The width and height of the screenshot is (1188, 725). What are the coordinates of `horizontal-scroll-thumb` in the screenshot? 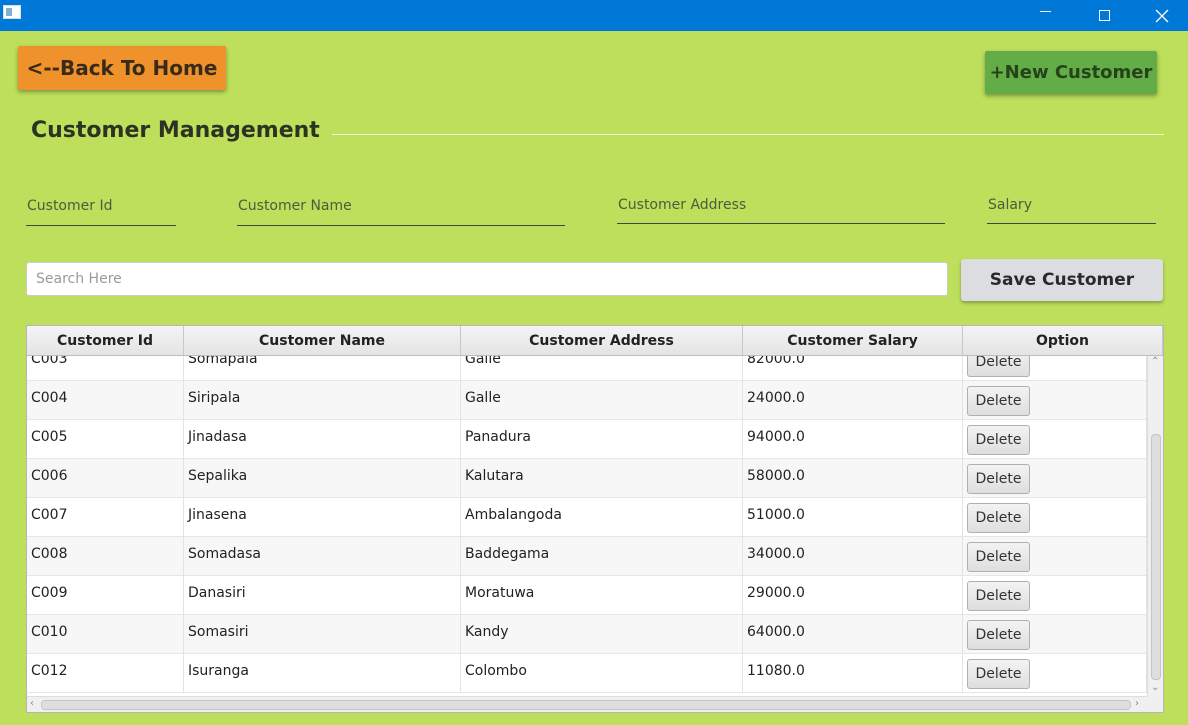 It's located at (586, 705).